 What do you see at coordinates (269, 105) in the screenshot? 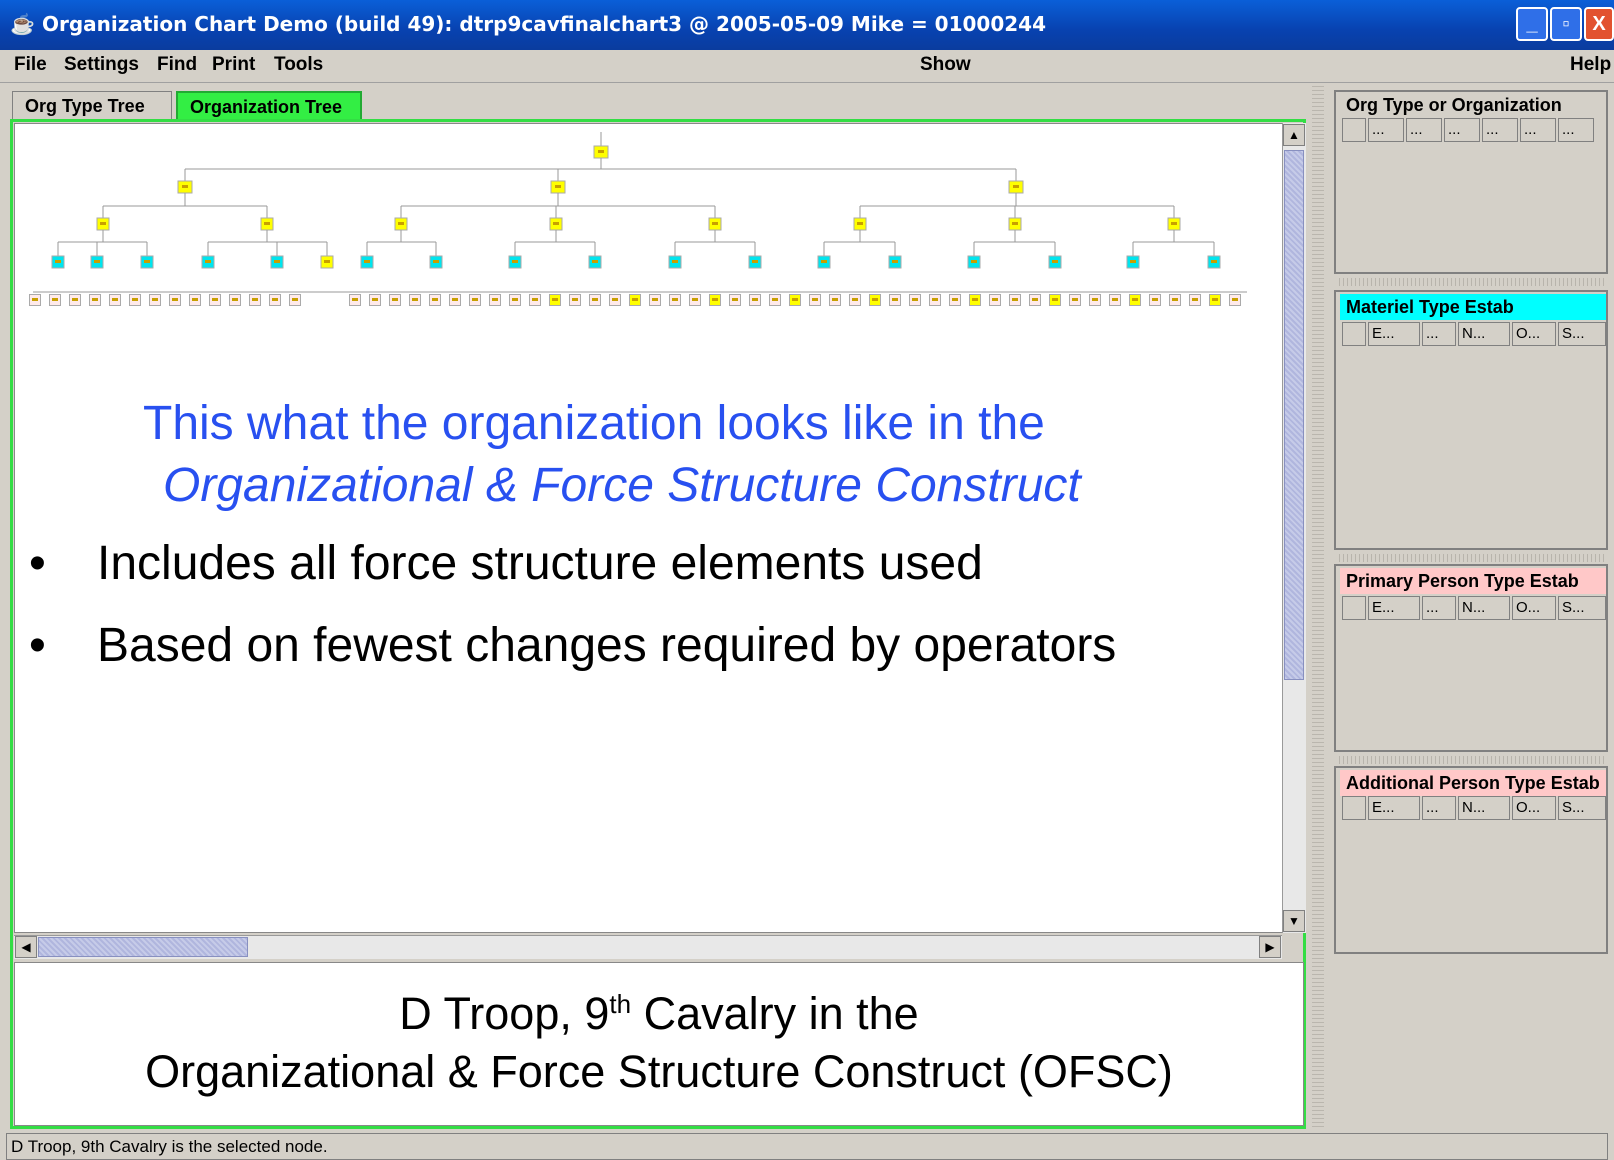
I see `tab-organization-tree: Organization Tree` at bounding box center [269, 105].